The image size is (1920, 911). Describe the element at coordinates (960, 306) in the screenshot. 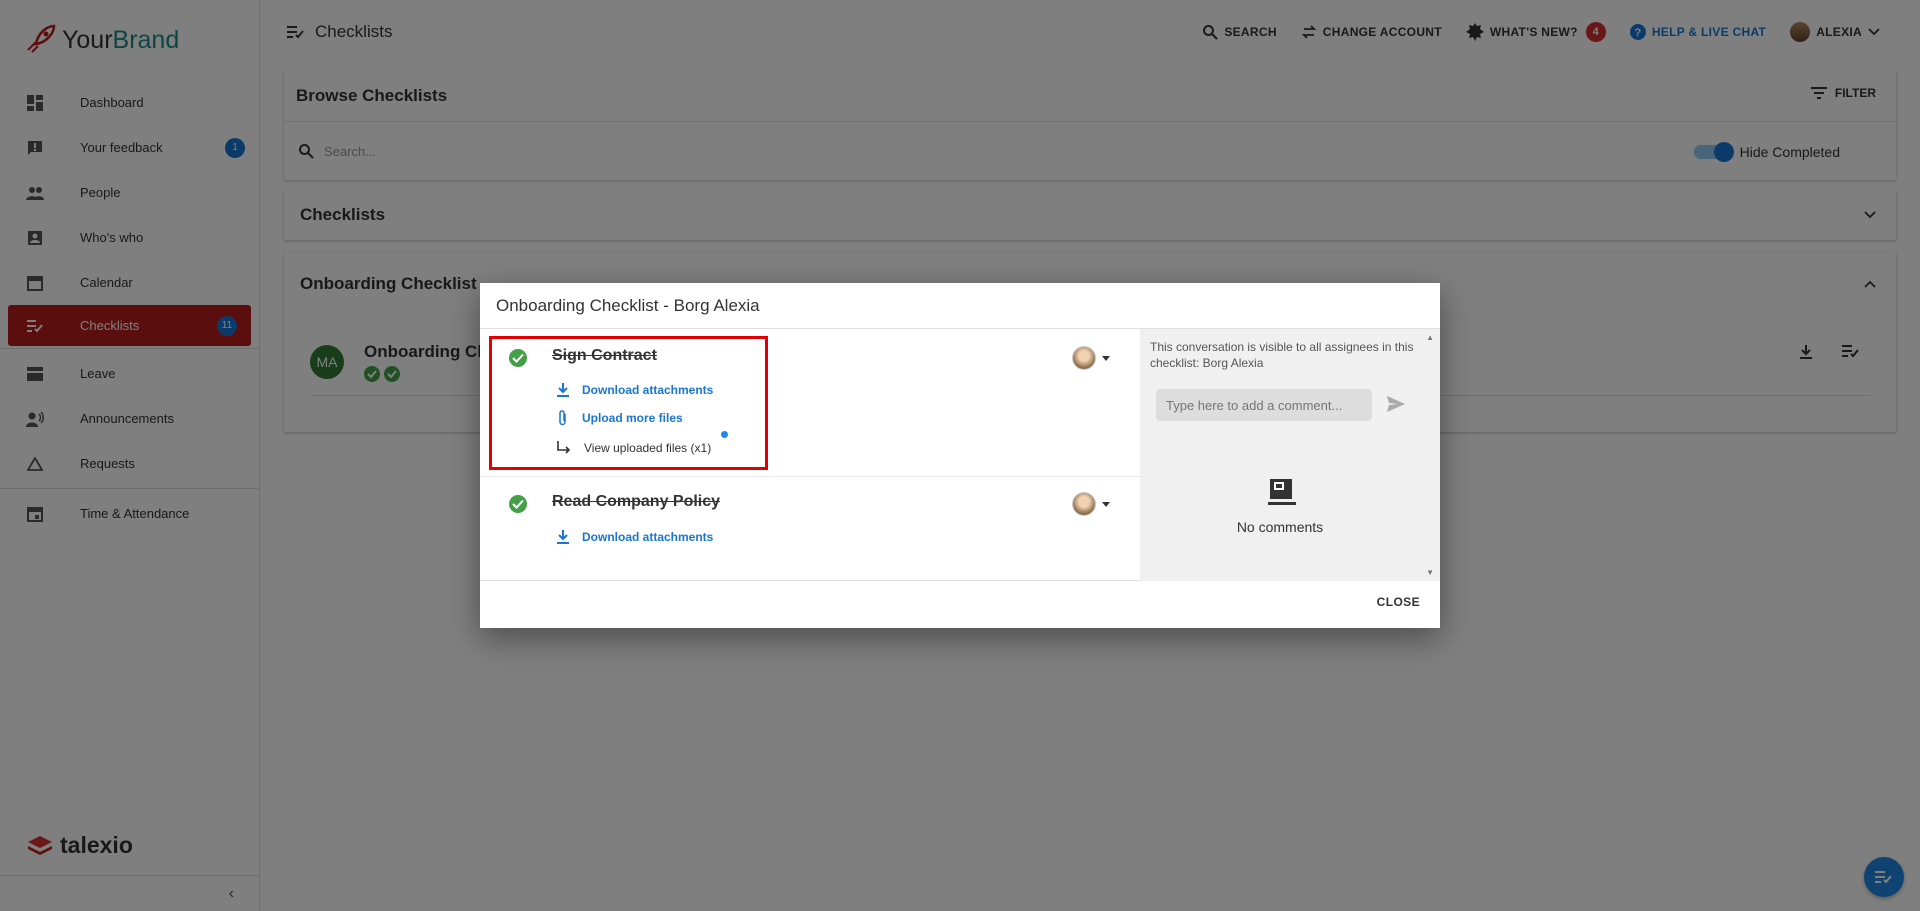

I see `dialog-title: Onboarding Checklist - Borg Alexia` at that location.